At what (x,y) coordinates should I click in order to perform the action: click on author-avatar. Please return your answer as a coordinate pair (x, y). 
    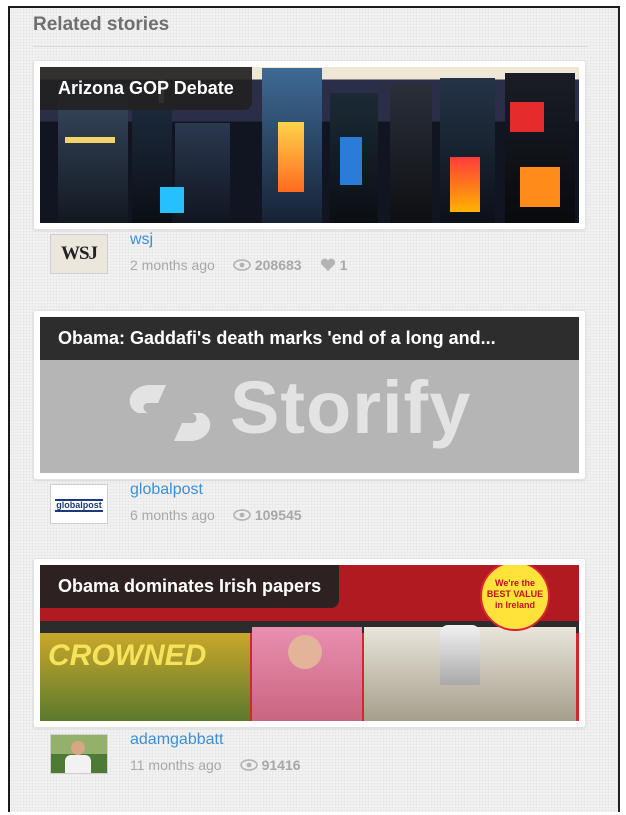
    Looking at the image, I should click on (79, 754).